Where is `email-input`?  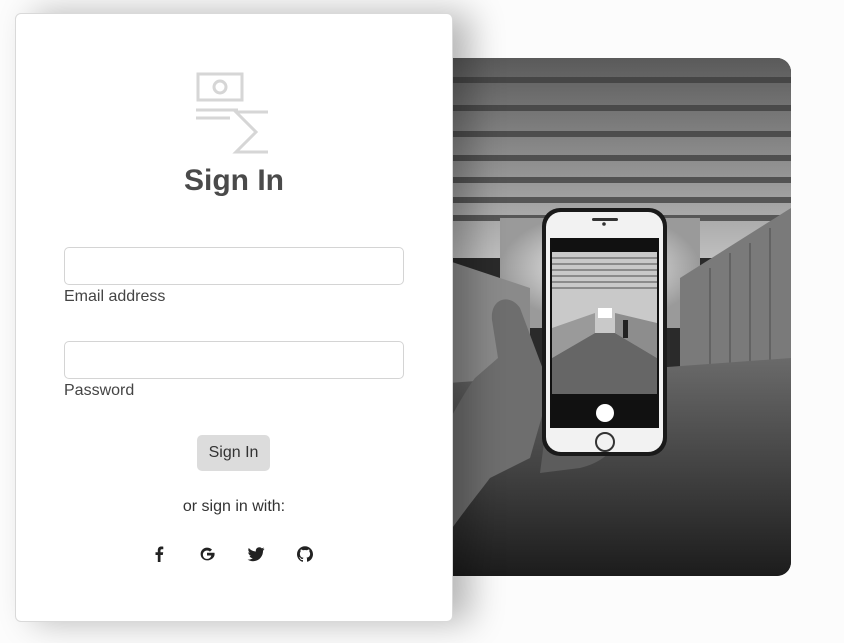
email-input is located at coordinates (234, 266).